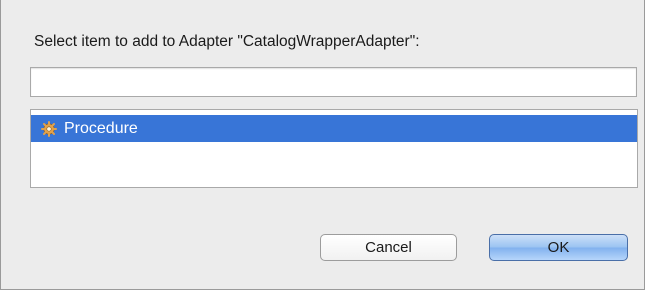 Image resolution: width=647 pixels, height=292 pixels. What do you see at coordinates (334, 128) in the screenshot?
I see `list-item-procedure: Procedure` at bounding box center [334, 128].